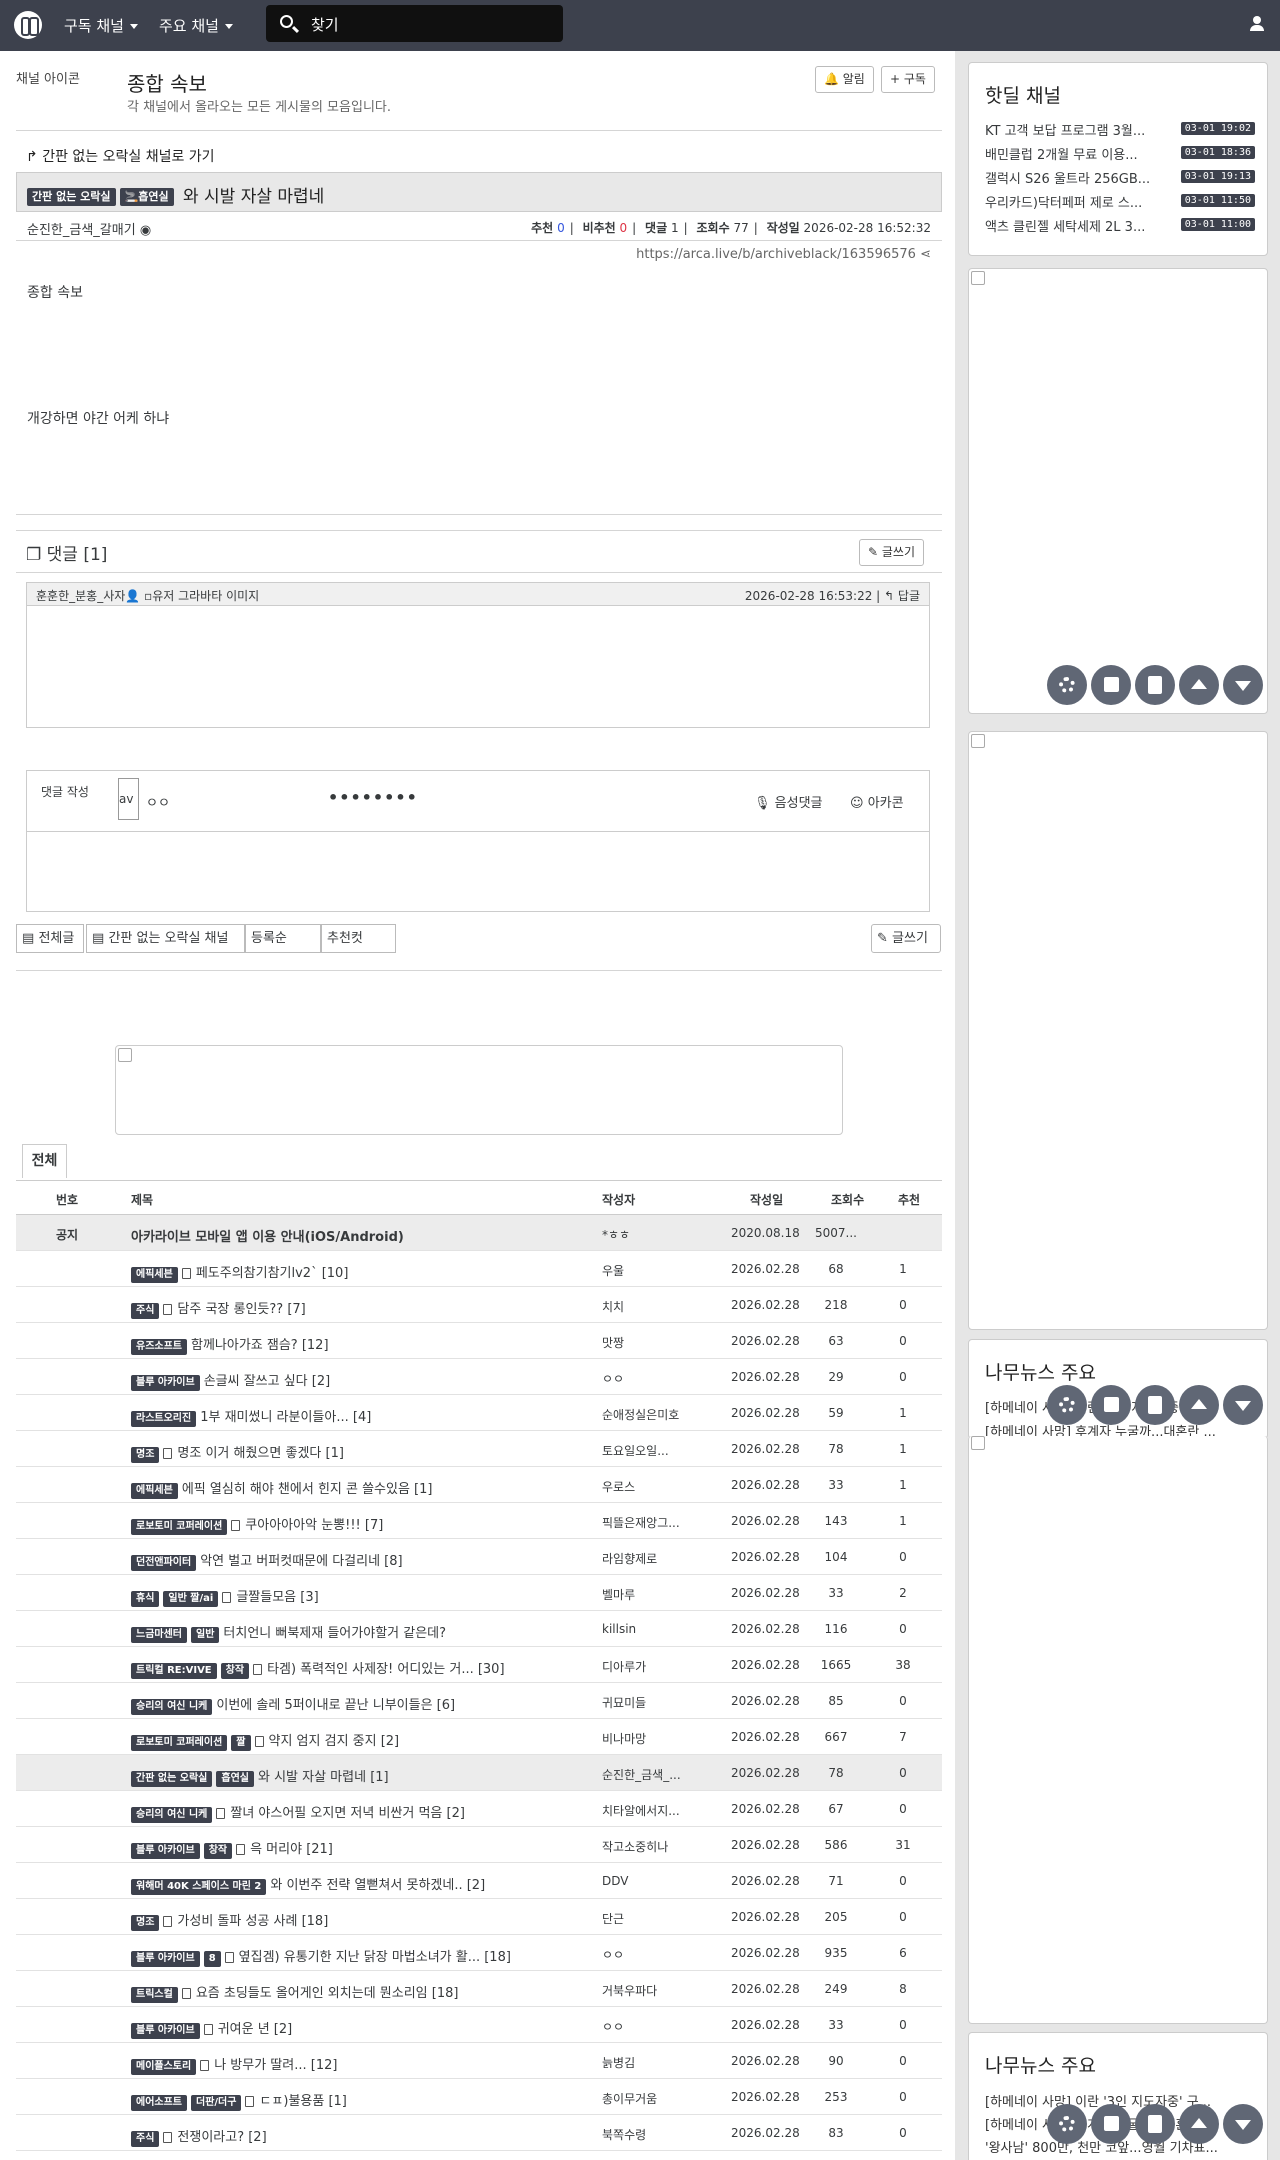 The height and width of the screenshot is (2160, 1280). I want to click on channel-posts-button: ▤ 간판 없는 오락실 채널, so click(165, 938).